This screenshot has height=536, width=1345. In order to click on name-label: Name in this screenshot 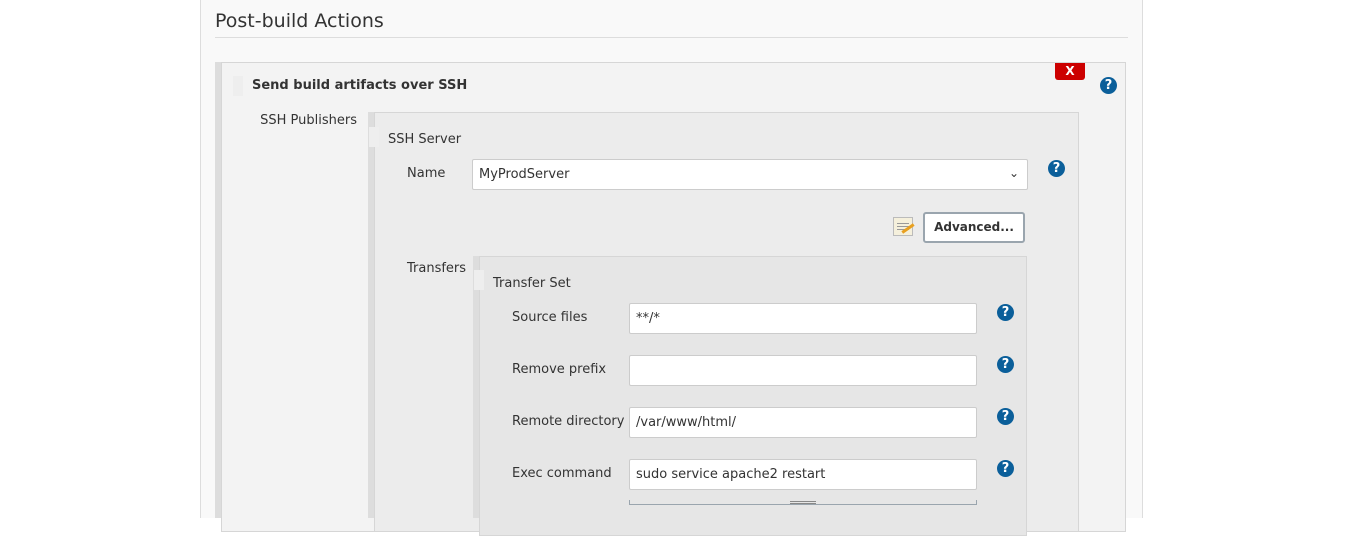, I will do `click(426, 173)`.